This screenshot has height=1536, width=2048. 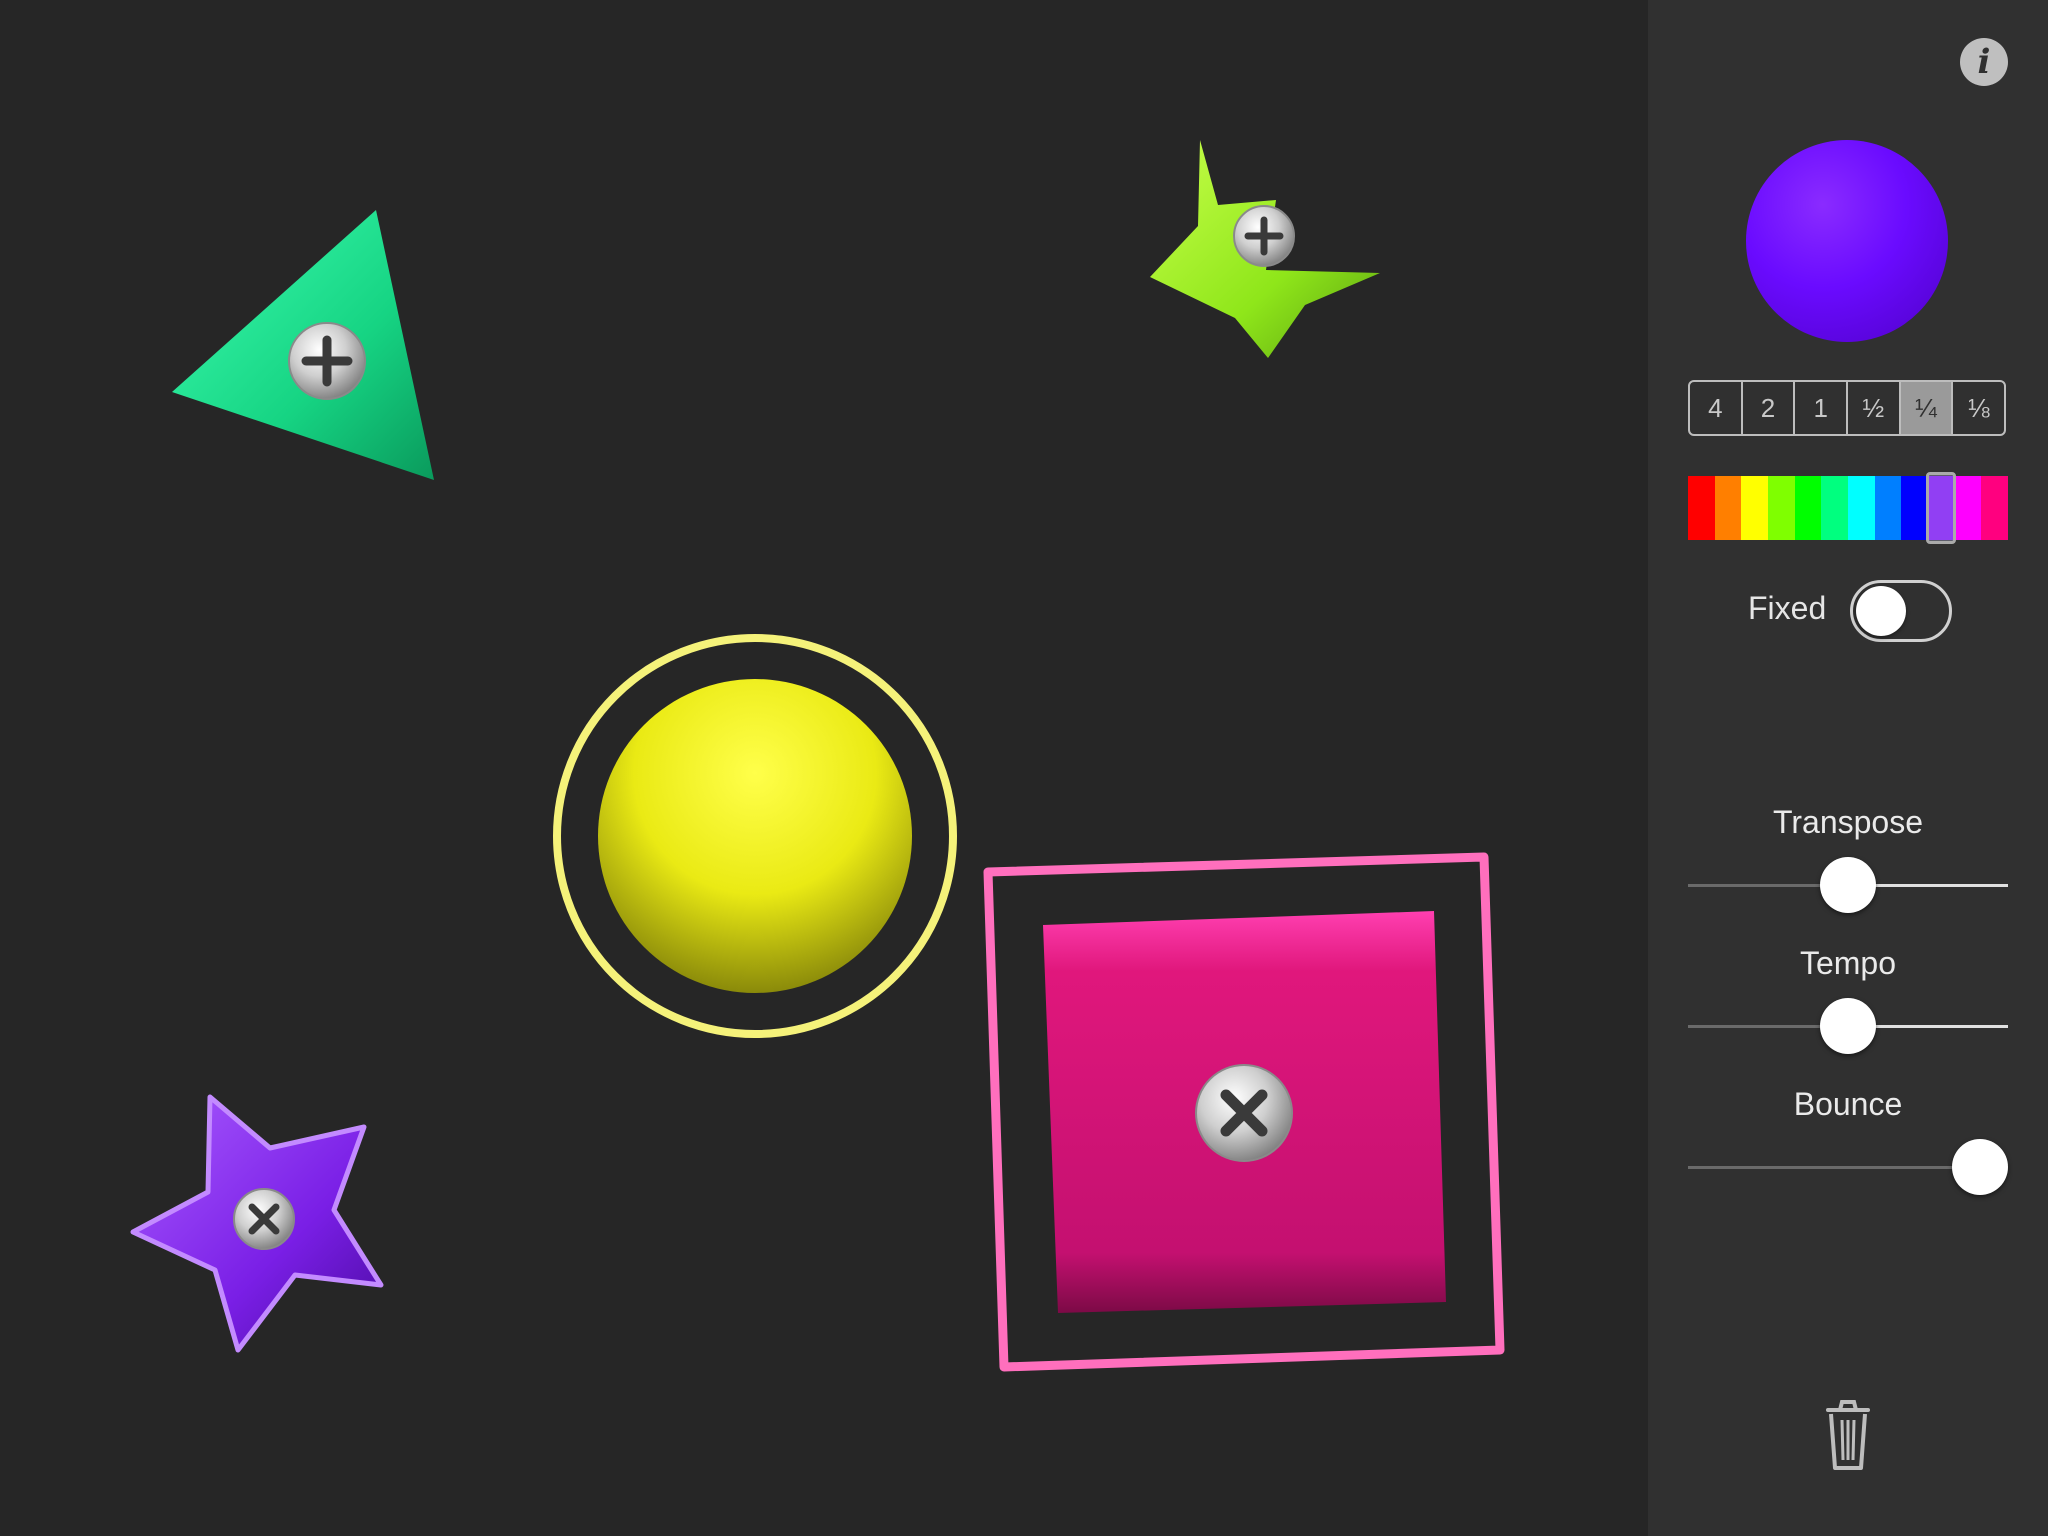 I want to click on track-min, so click(x=1836, y=1167).